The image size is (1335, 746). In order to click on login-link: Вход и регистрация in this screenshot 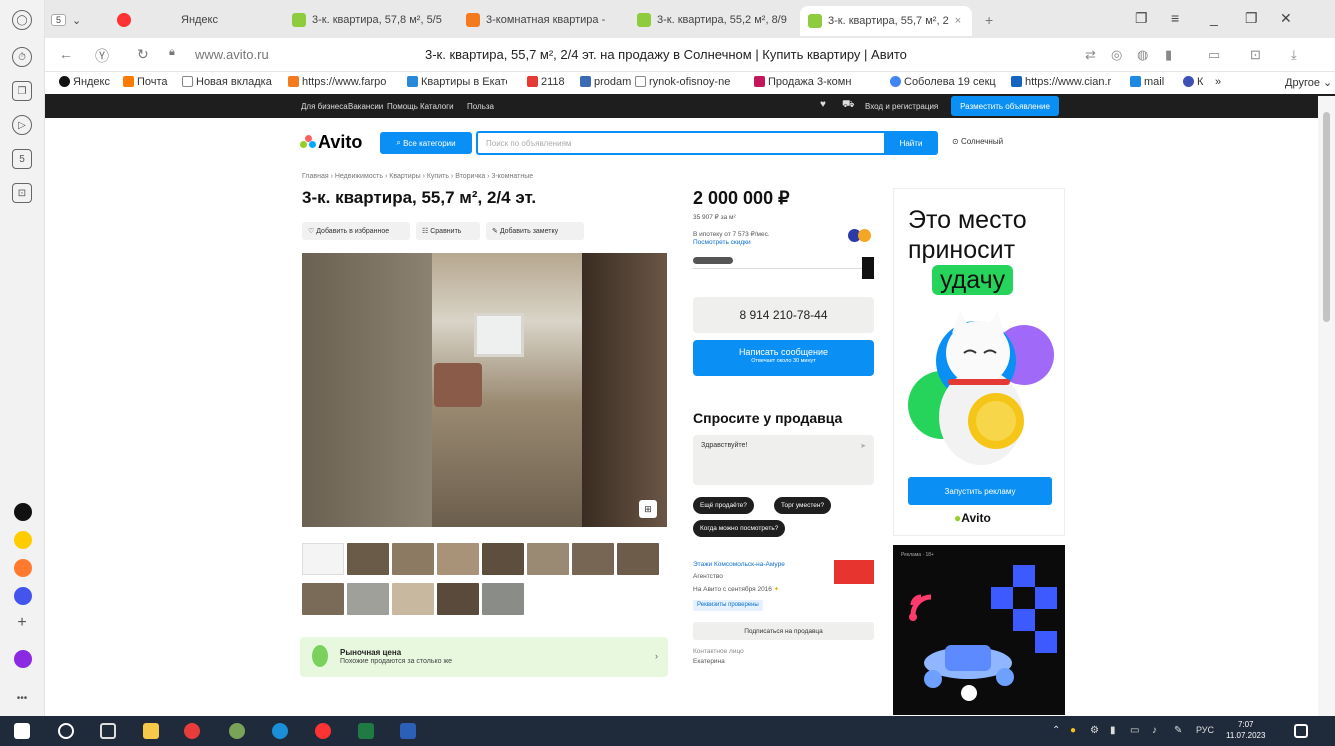, I will do `click(901, 106)`.